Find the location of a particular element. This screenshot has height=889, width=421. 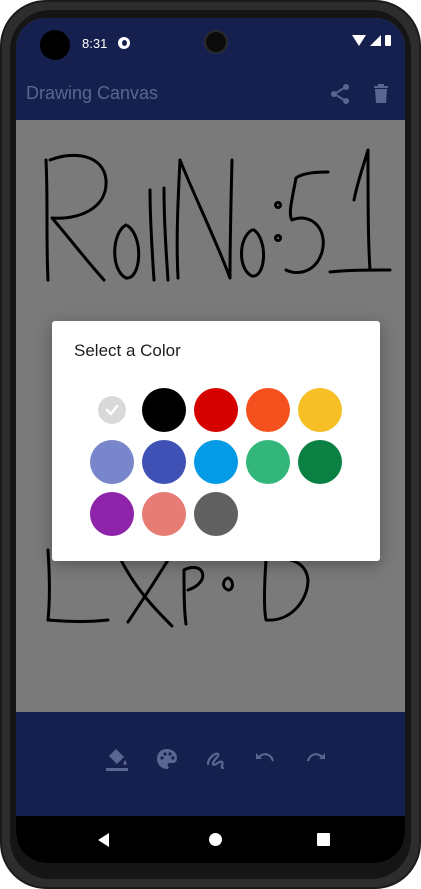

notification-icon is located at coordinates (124, 43).